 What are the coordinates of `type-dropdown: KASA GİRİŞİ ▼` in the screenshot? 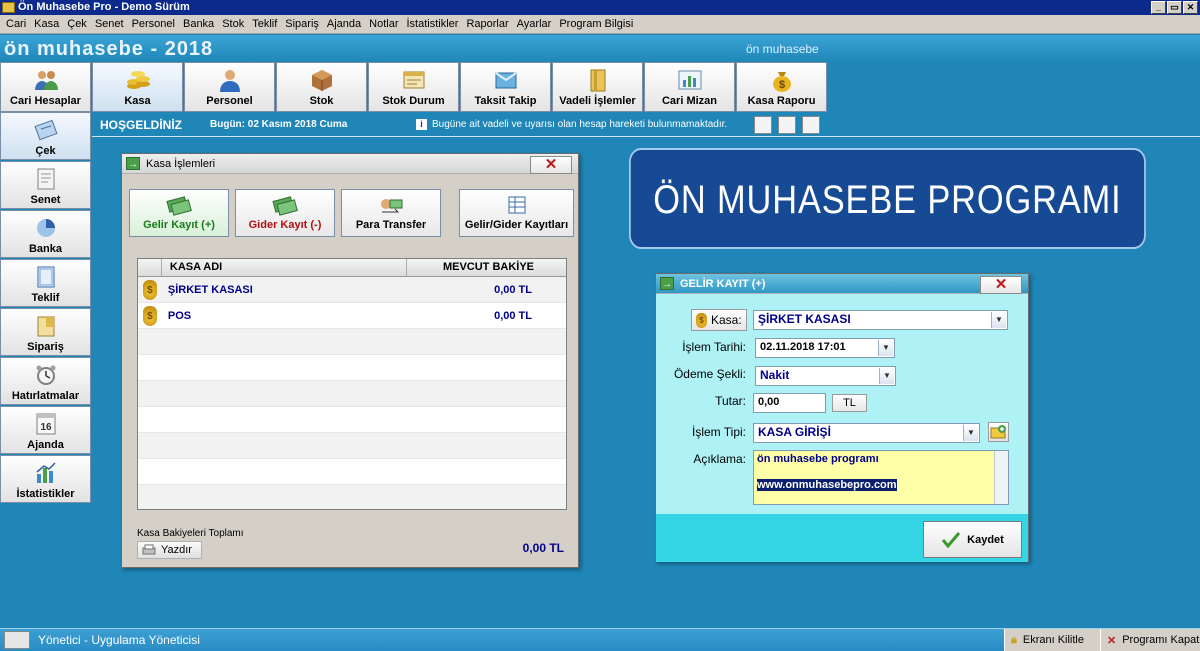 It's located at (866, 433).